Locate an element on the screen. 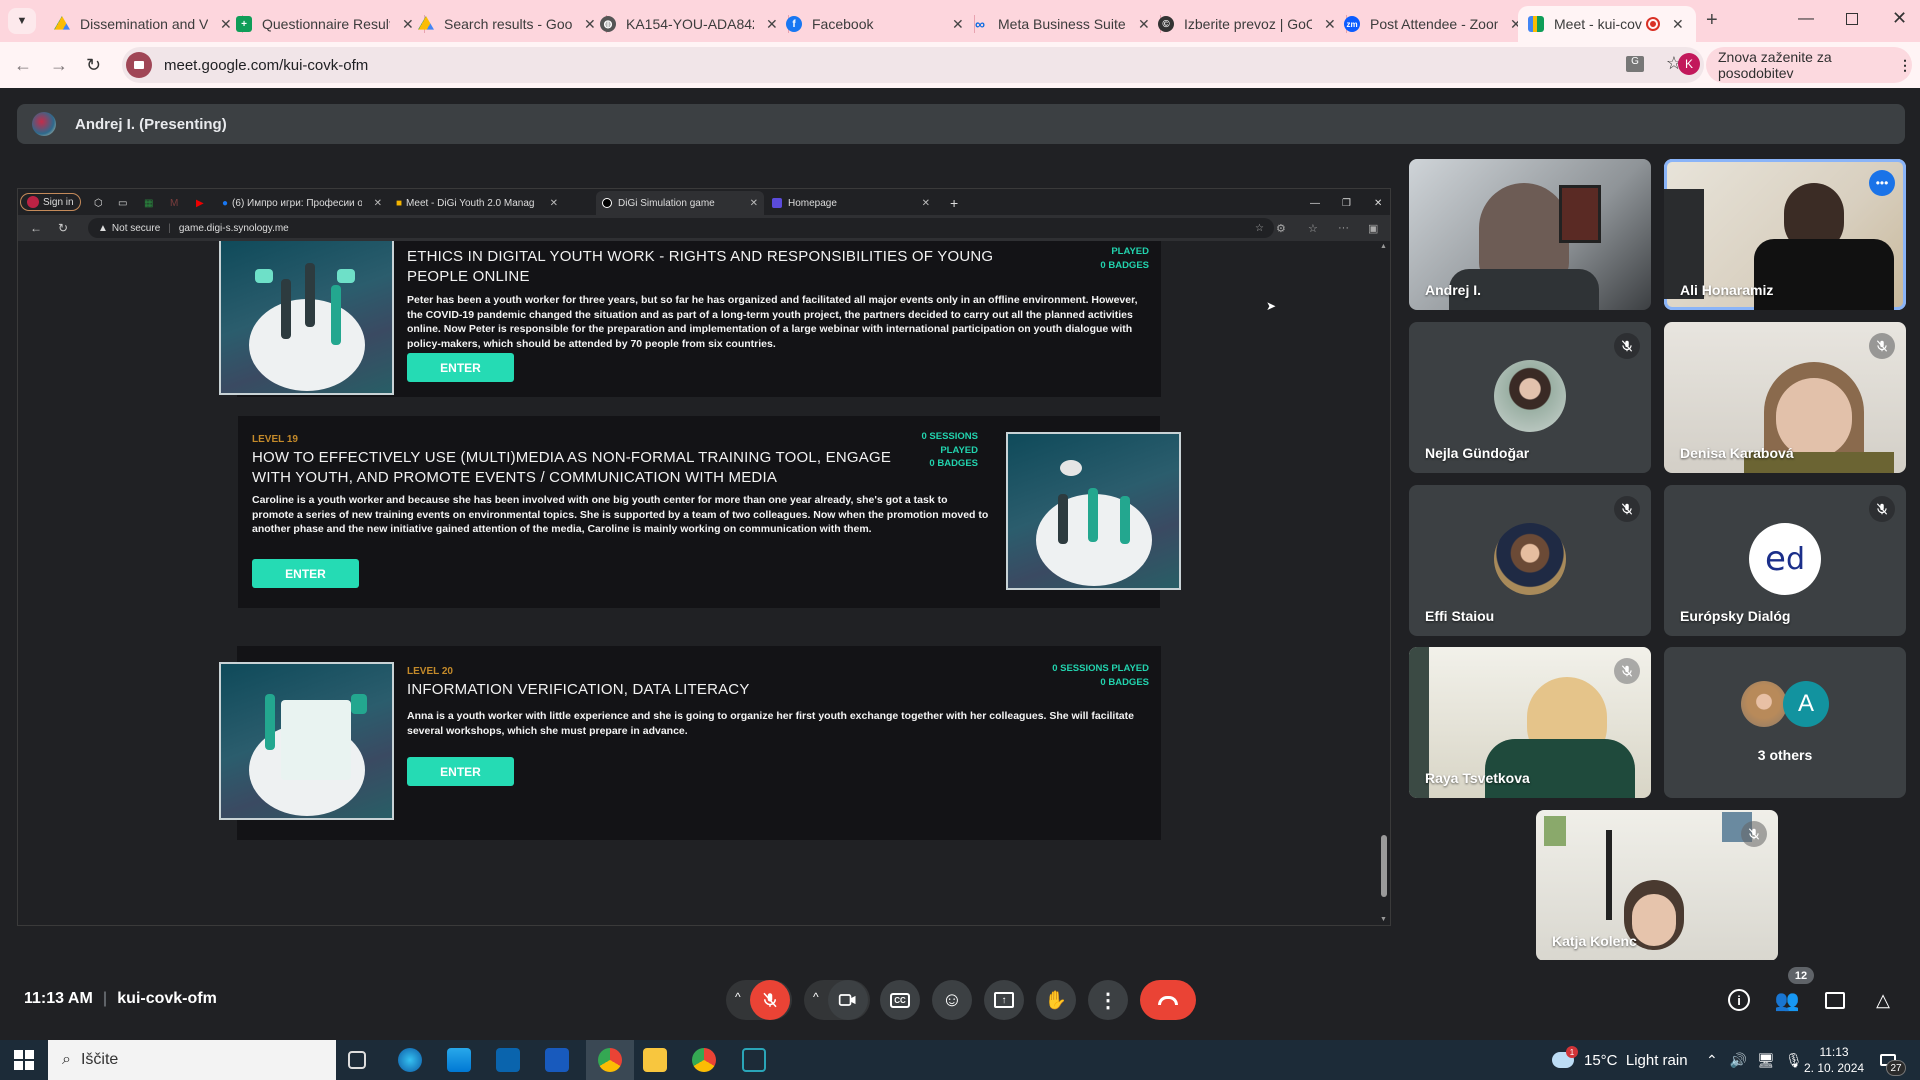 This screenshot has height=1080, width=1920. participant-tile: Raya Tsvetkova is located at coordinates (1530, 722).